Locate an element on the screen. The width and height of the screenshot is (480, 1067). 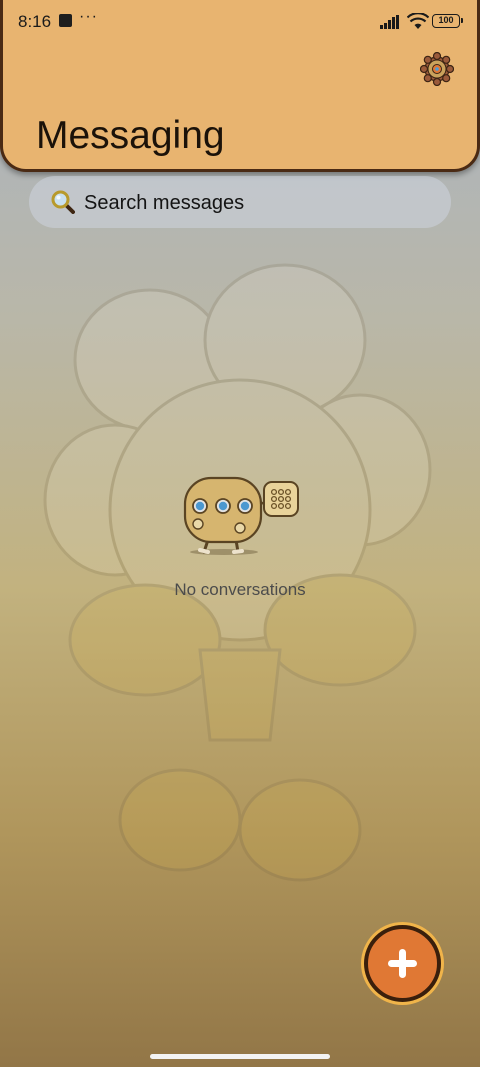
notification-square-icon is located at coordinates (65, 20).